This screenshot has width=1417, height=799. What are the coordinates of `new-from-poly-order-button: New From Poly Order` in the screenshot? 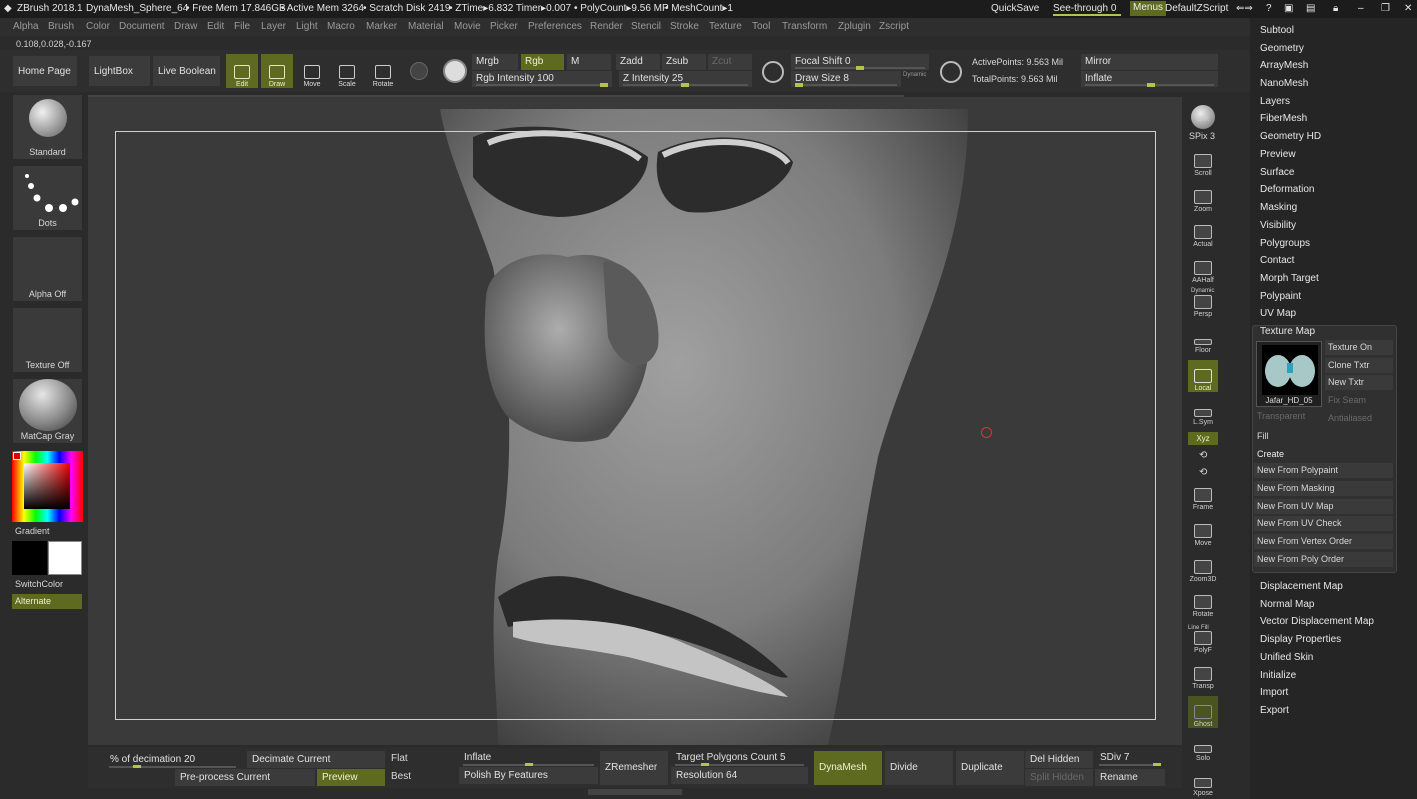 It's located at (1323, 559).